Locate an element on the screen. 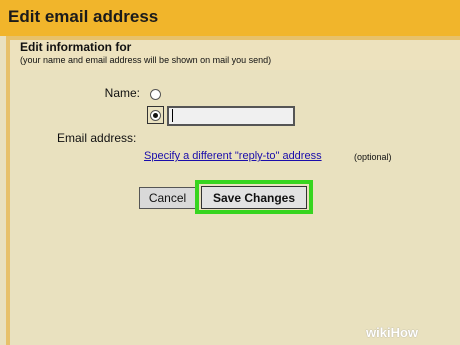 The width and height of the screenshot is (460, 345). window-title: Edit email address is located at coordinates (83, 16).